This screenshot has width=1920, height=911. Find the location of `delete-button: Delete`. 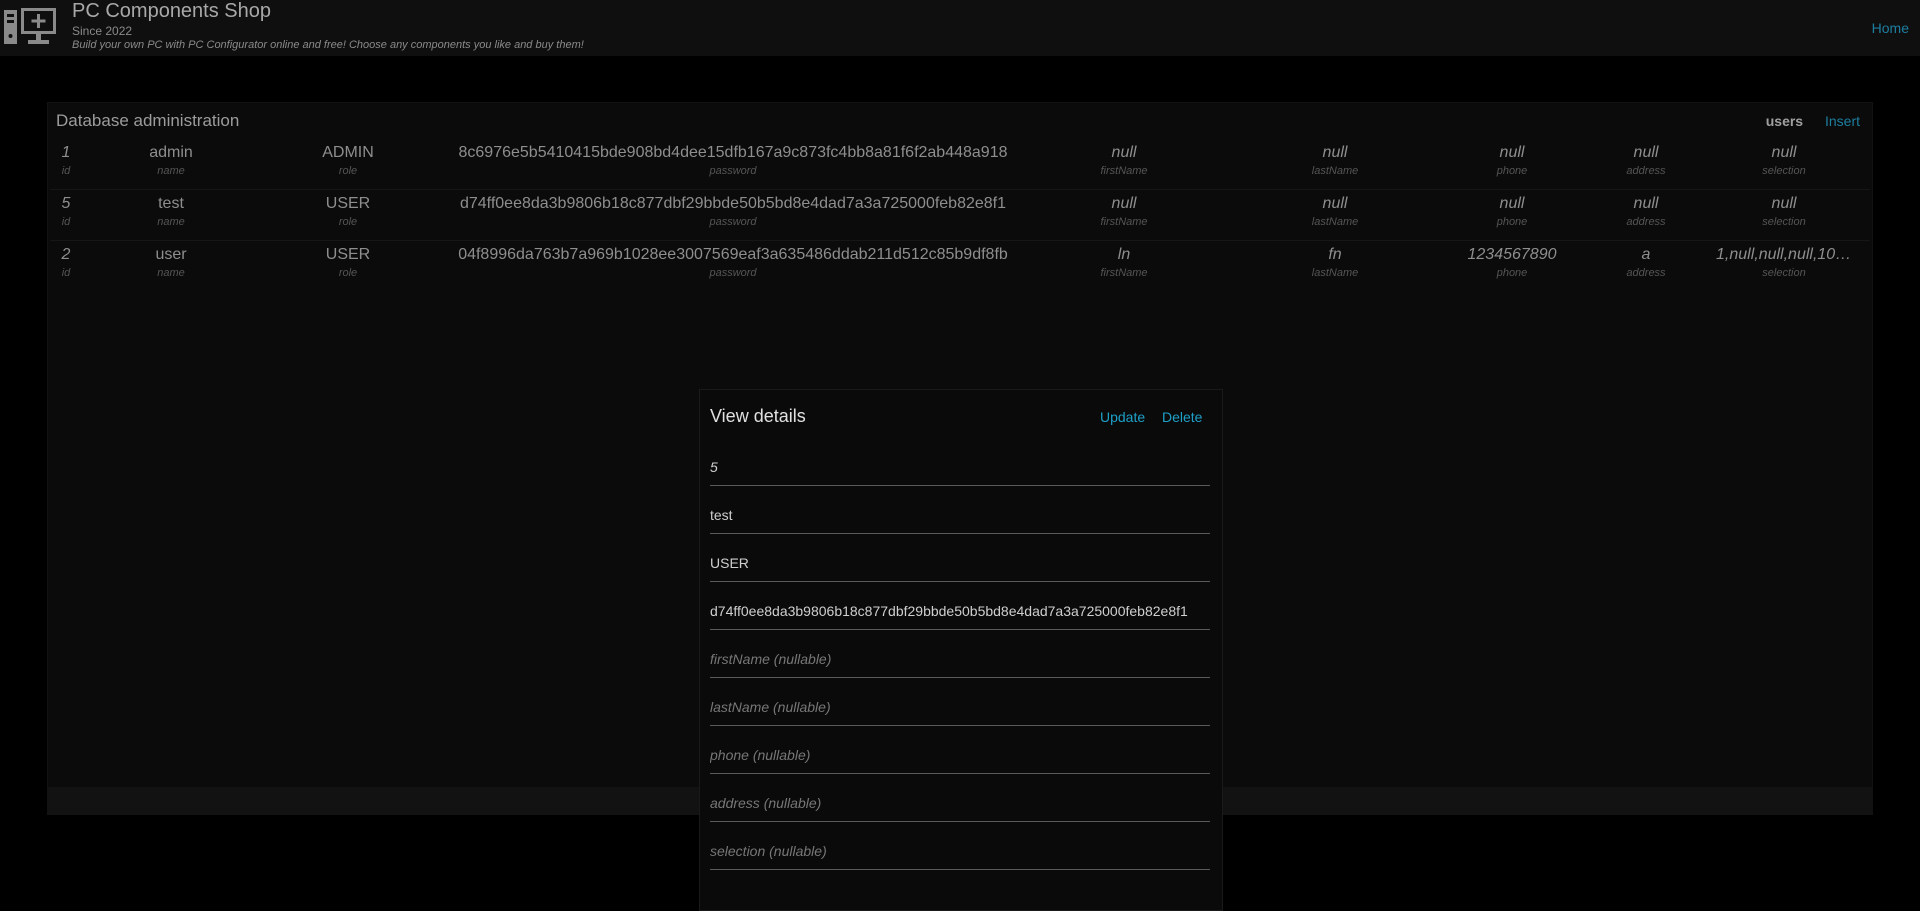

delete-button: Delete is located at coordinates (1182, 417).